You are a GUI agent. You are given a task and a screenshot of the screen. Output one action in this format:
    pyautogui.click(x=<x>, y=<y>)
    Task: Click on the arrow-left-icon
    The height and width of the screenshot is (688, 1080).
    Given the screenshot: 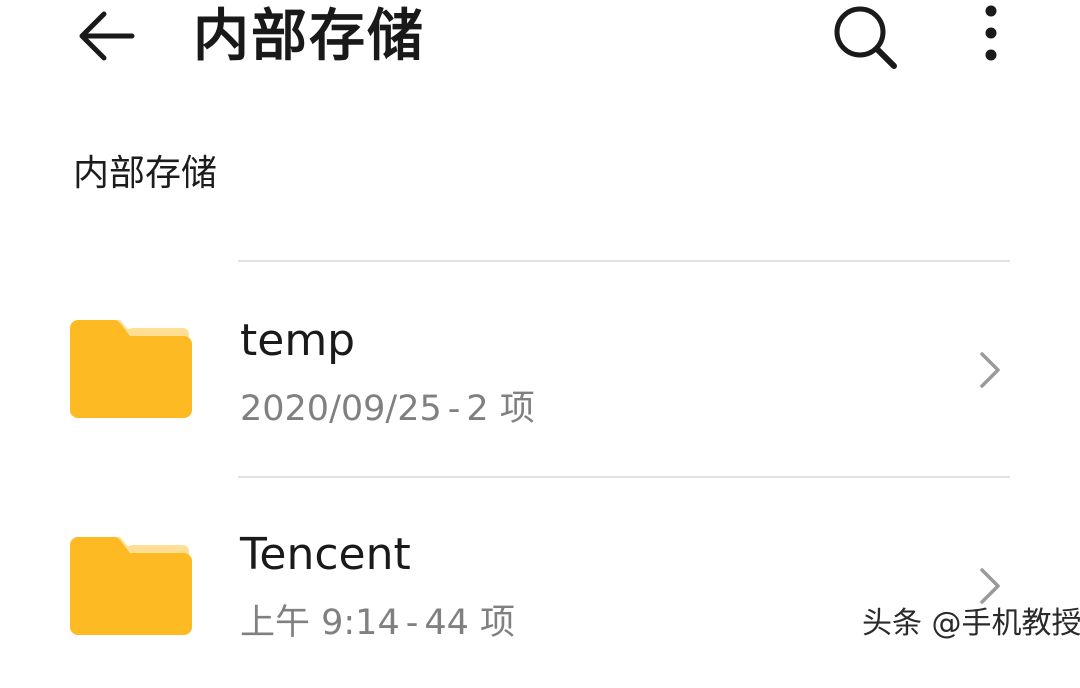 What is the action you would take?
    pyautogui.click(x=107, y=36)
    